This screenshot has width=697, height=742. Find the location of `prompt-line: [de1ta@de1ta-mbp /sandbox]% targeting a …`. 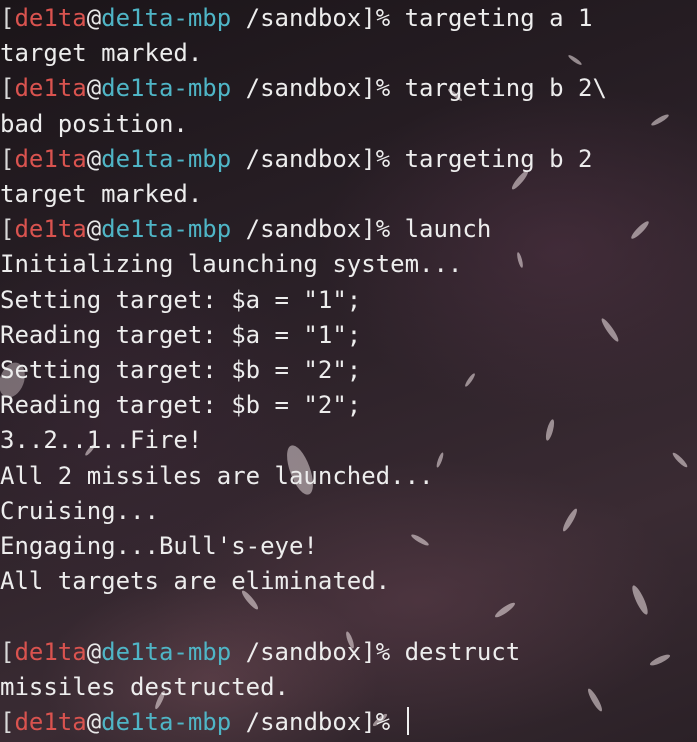

prompt-line: [de1ta@de1ta-mbp /sandbox]% targeting a … is located at coordinates (296, 18).